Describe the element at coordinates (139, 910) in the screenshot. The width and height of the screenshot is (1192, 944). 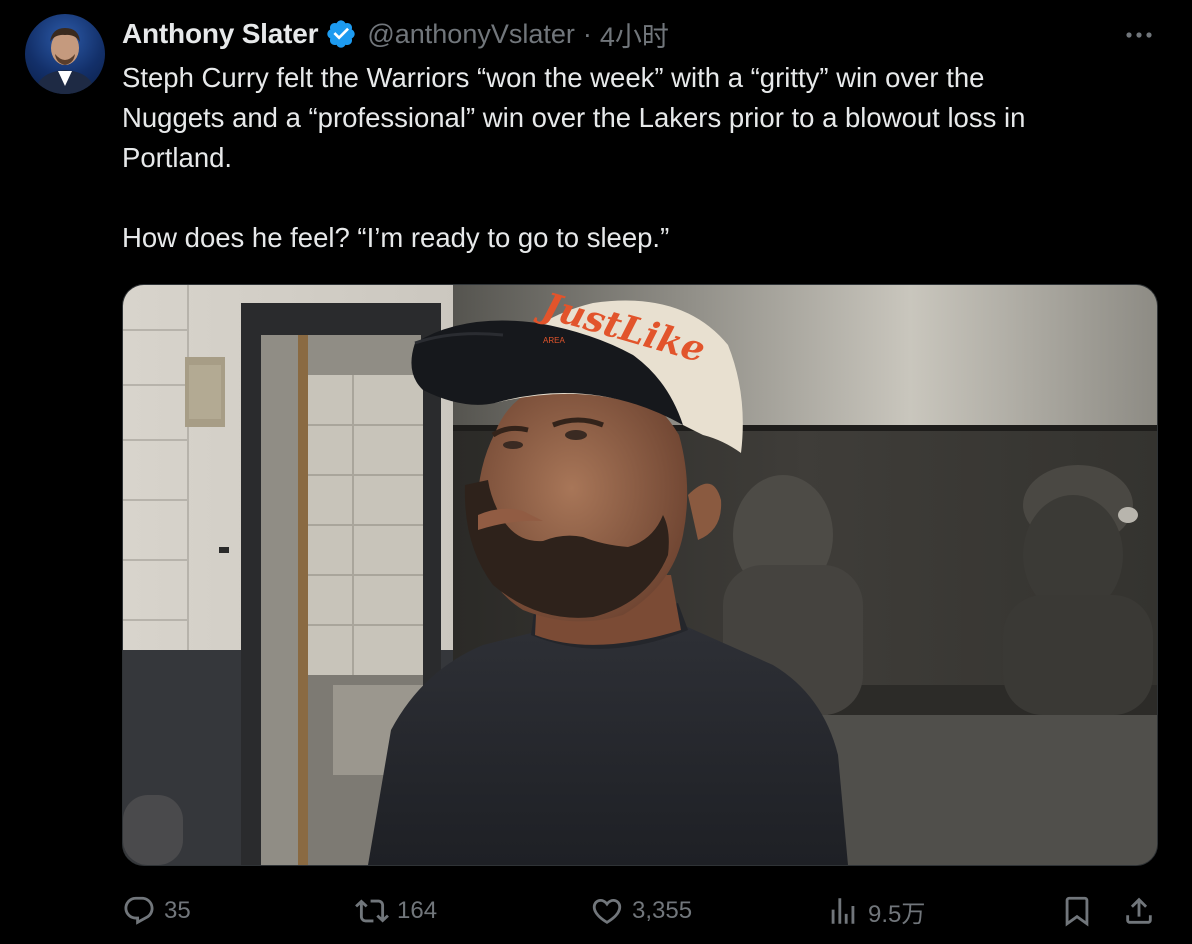
I see `reply-icon` at that location.